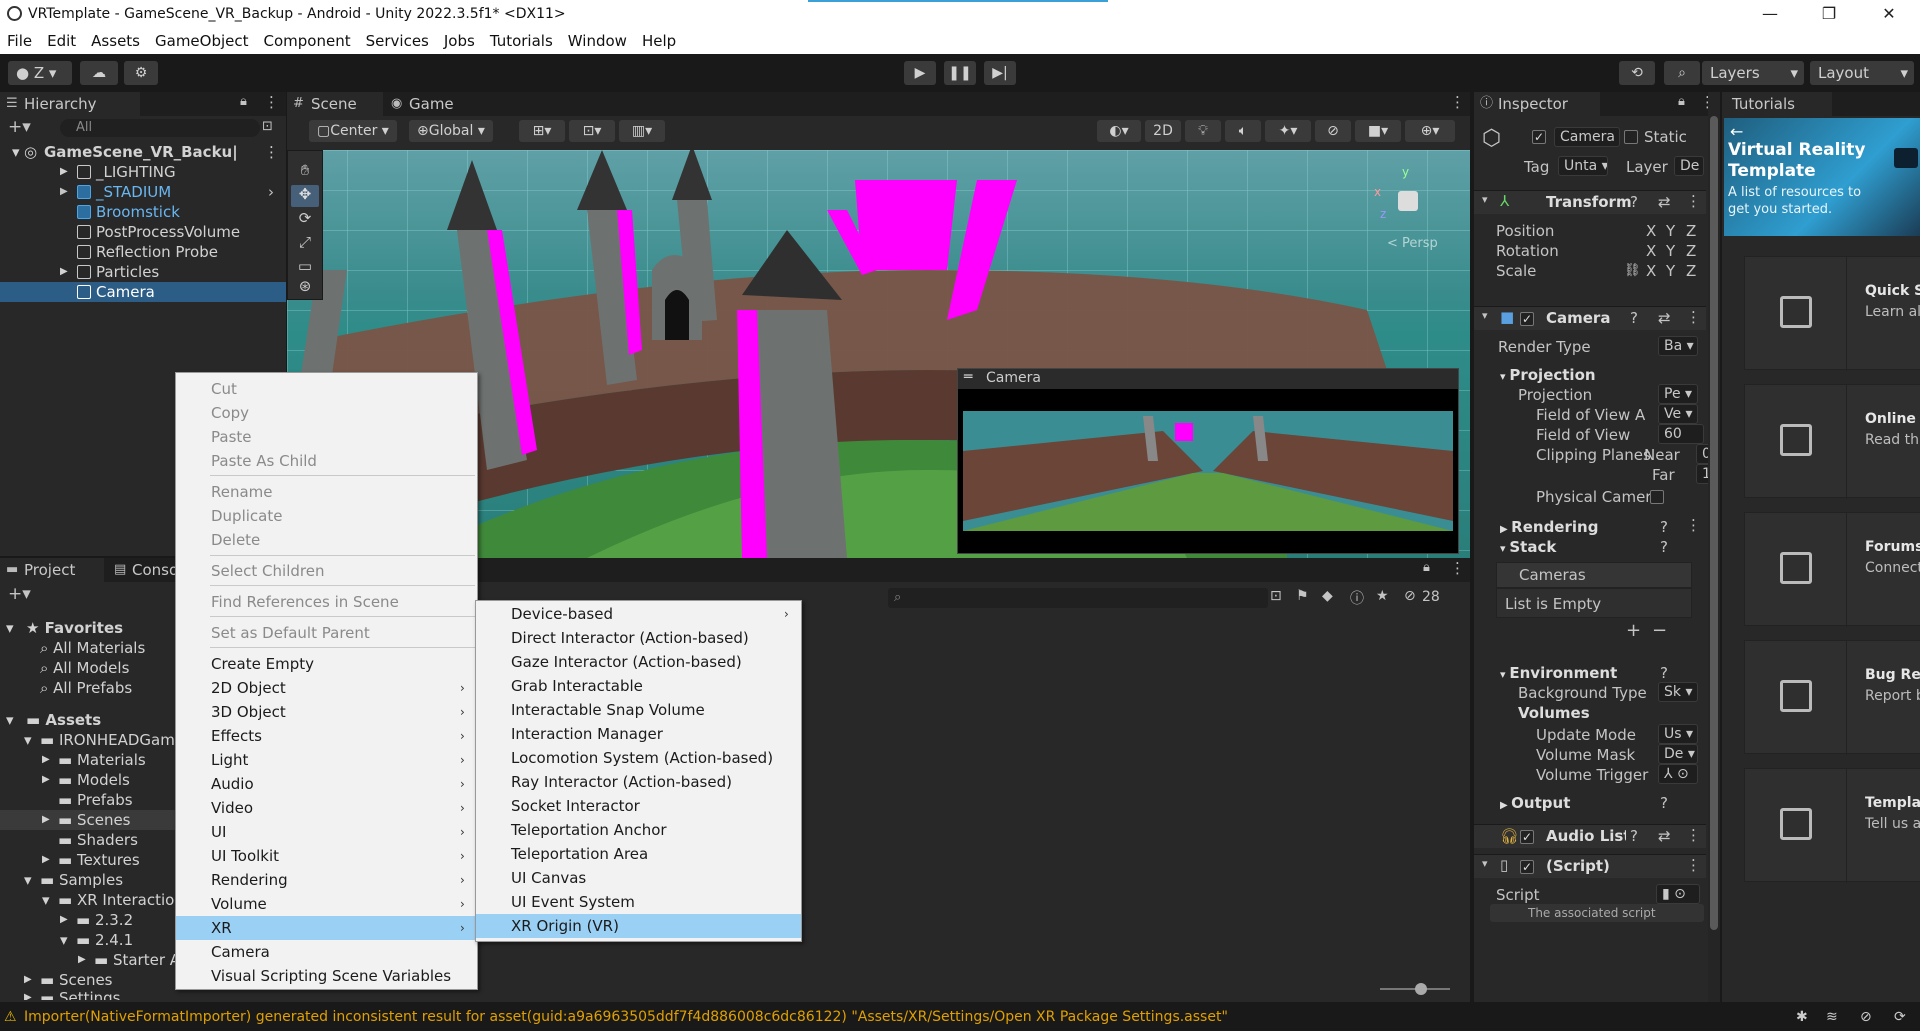  I want to click on hidden-packages-icon: ⊘, so click(1410, 596).